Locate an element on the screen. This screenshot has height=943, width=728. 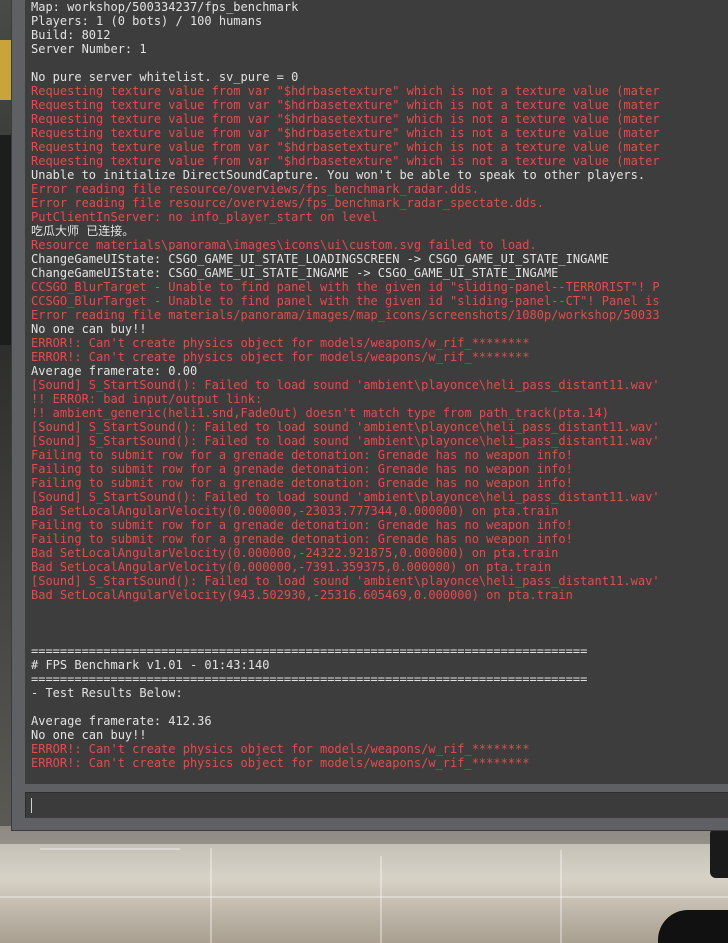
console-line: - Test Results Below: is located at coordinates (107, 693).